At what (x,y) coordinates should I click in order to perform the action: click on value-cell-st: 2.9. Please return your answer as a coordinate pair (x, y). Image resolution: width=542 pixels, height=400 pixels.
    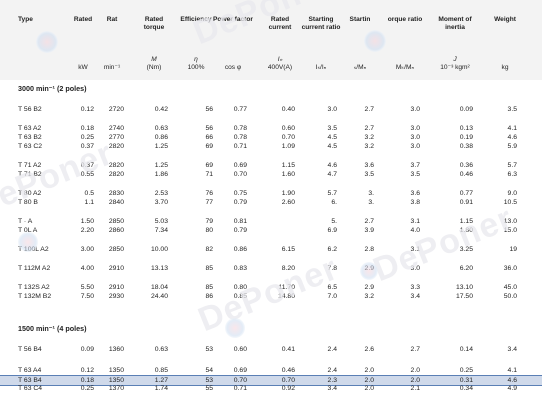
    Looking at the image, I should click on (369, 287).